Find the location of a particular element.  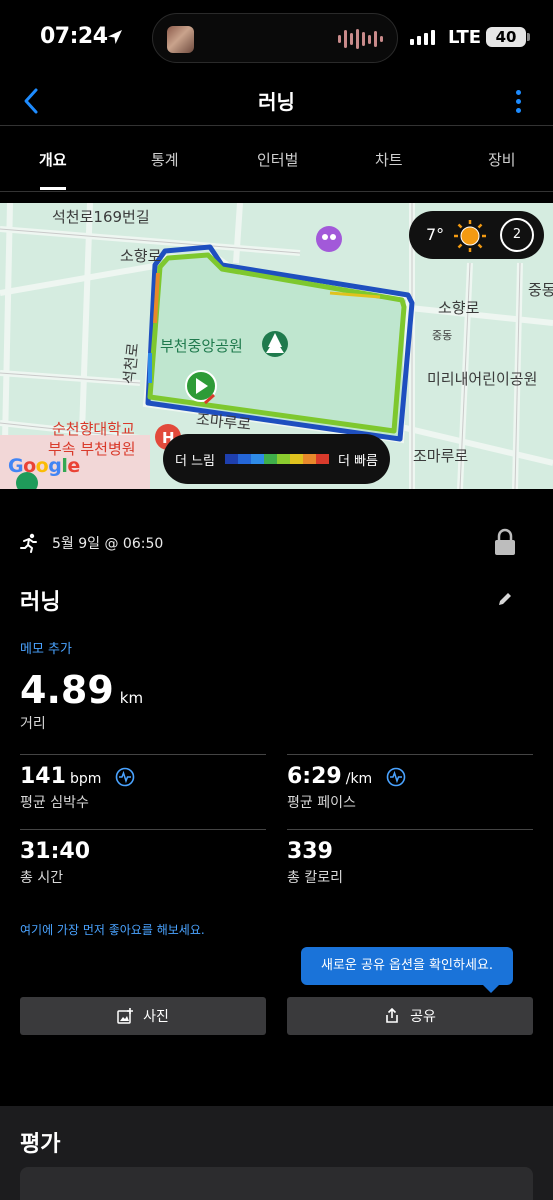

map-label-hospital: 순천향대학교 is located at coordinates (93, 429).